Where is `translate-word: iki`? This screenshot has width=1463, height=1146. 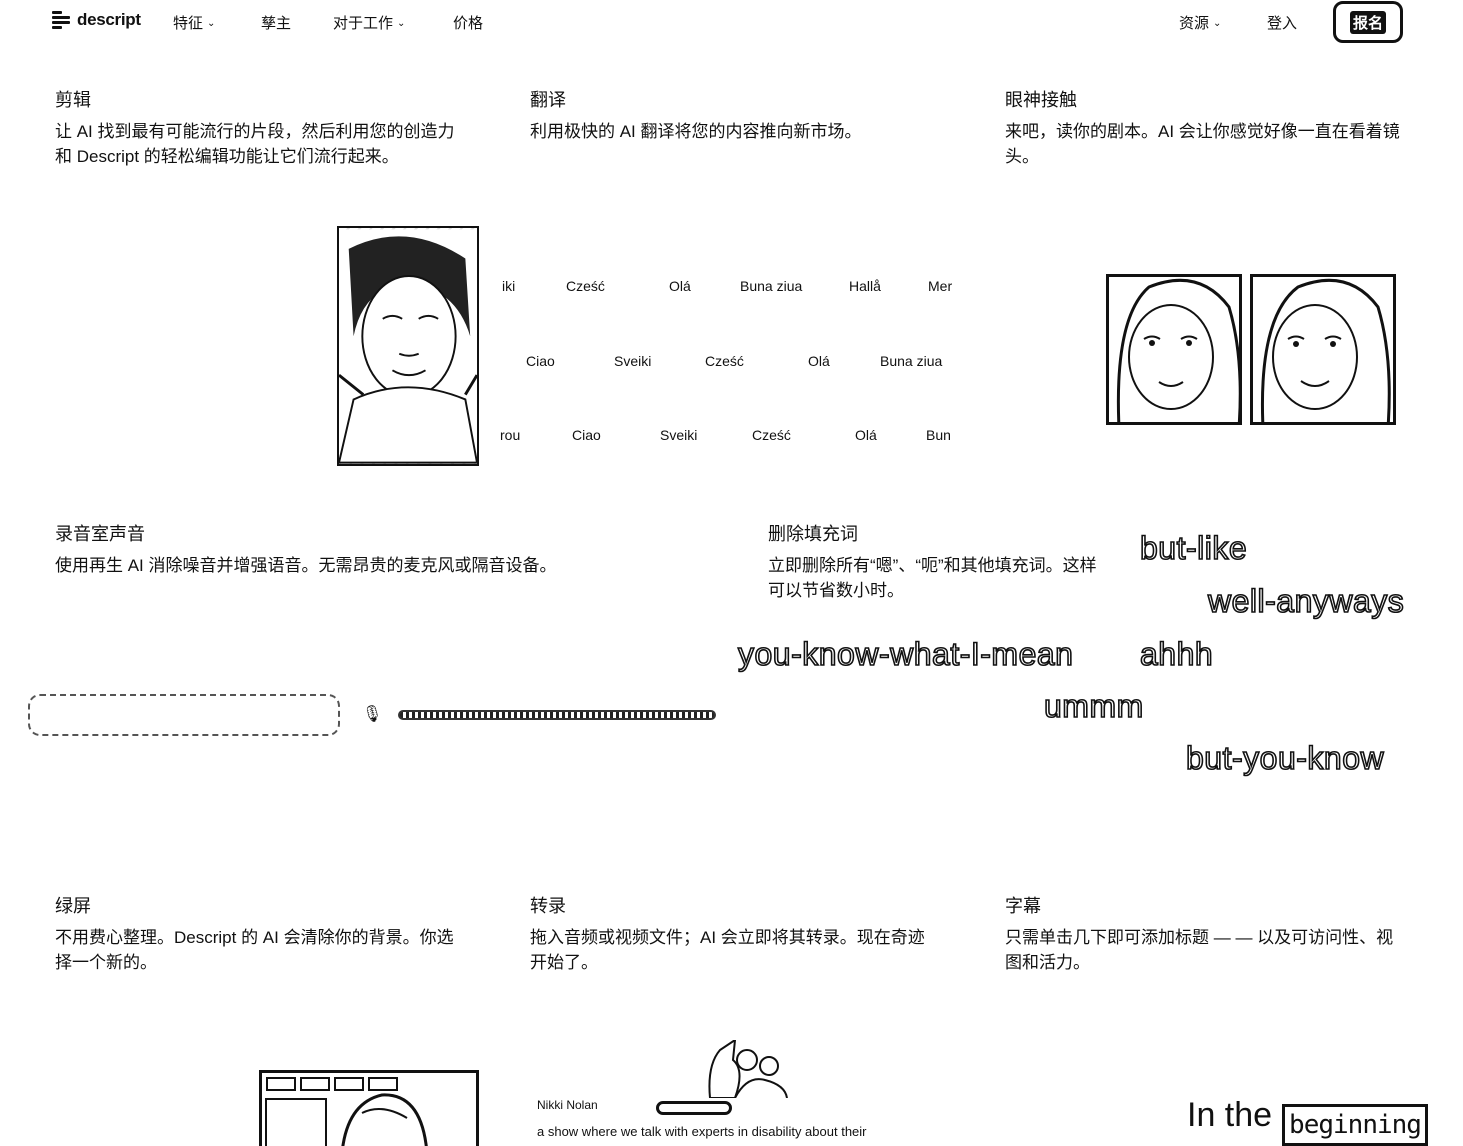
translate-word: iki is located at coordinates (509, 286).